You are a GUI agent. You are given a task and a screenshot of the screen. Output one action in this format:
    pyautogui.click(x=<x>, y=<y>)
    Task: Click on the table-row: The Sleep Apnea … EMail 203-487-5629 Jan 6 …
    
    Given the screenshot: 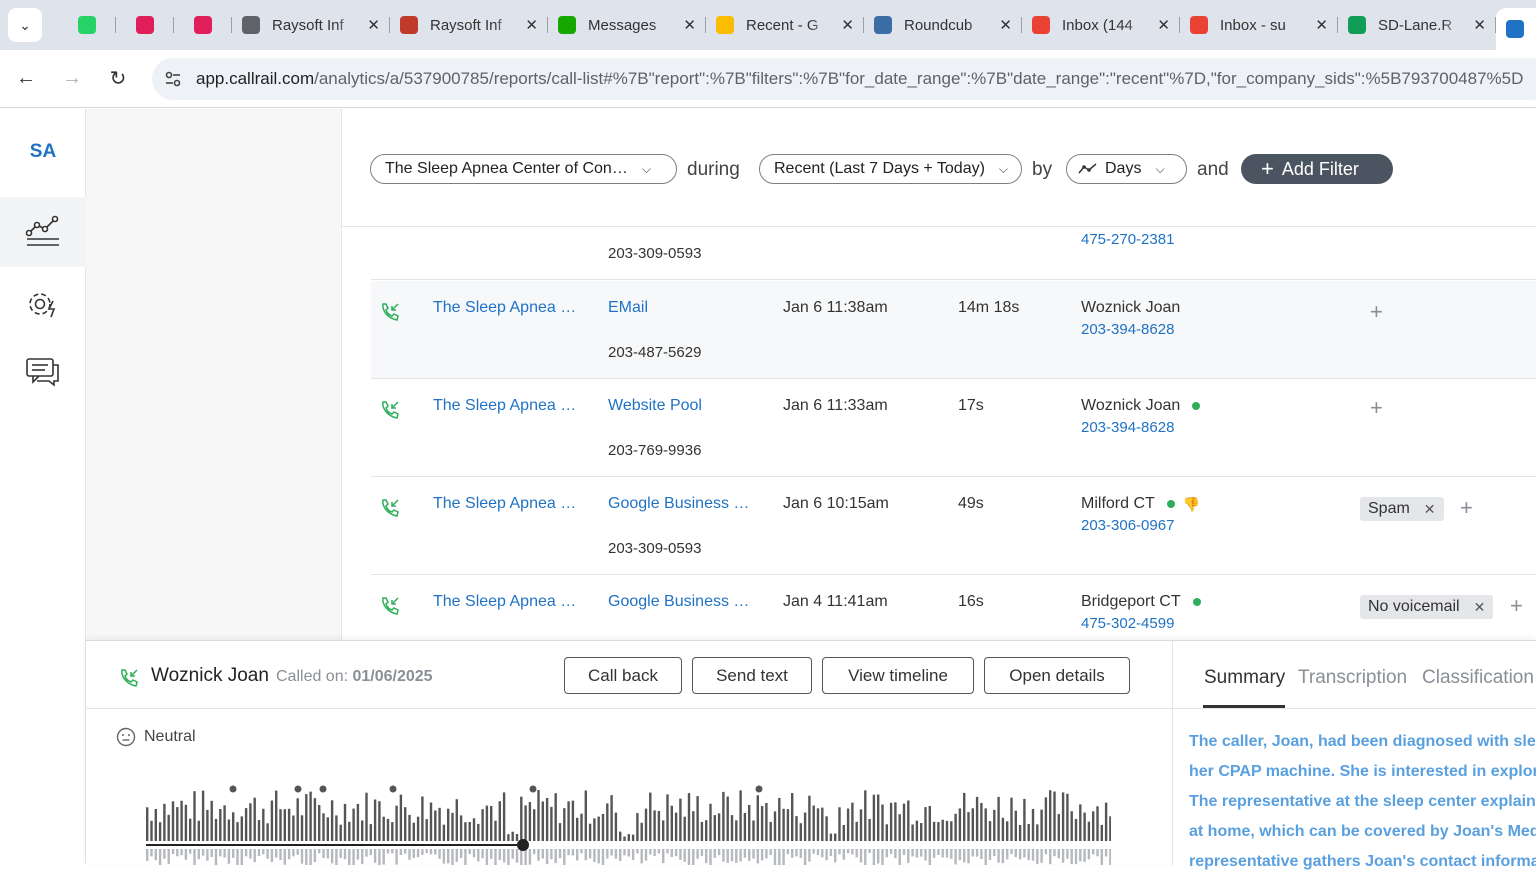 What is the action you would take?
    pyautogui.click(x=953, y=330)
    